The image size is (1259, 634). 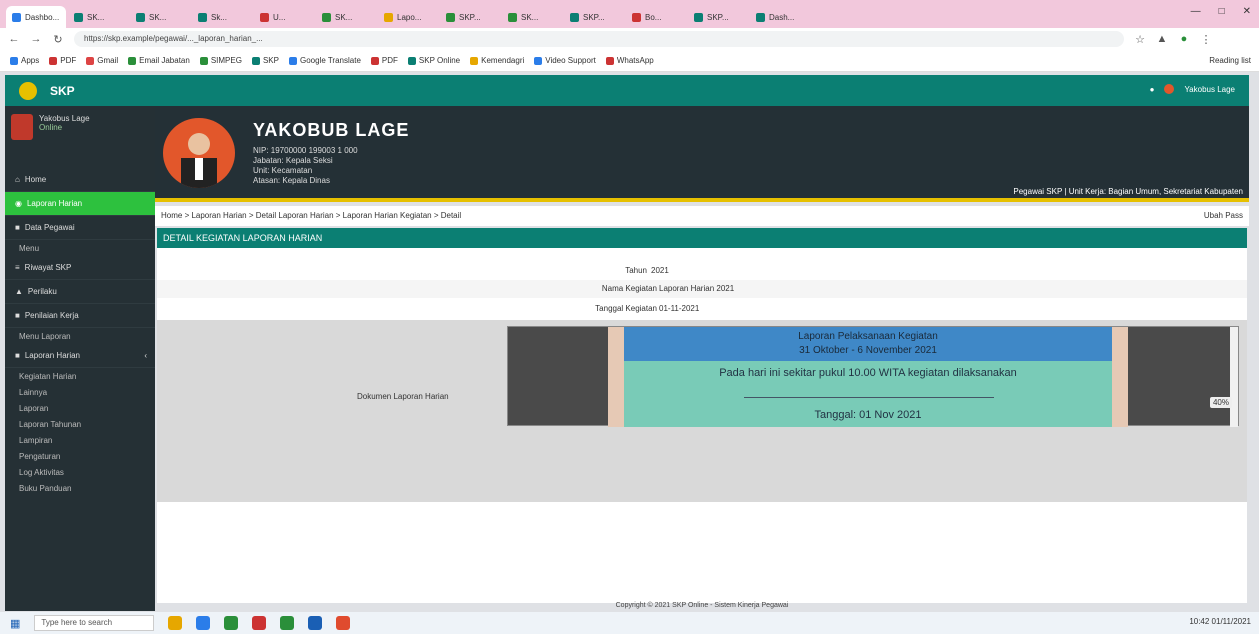 I want to click on sidebar-item-data-pegawai: ■ Data Pegawai, so click(x=80, y=228).